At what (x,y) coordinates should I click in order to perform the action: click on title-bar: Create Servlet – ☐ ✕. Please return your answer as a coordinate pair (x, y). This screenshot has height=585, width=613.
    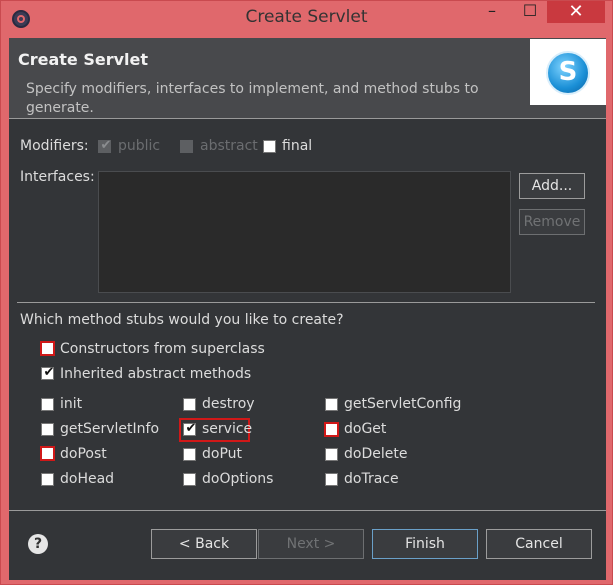
    Looking at the image, I should click on (306, 19).